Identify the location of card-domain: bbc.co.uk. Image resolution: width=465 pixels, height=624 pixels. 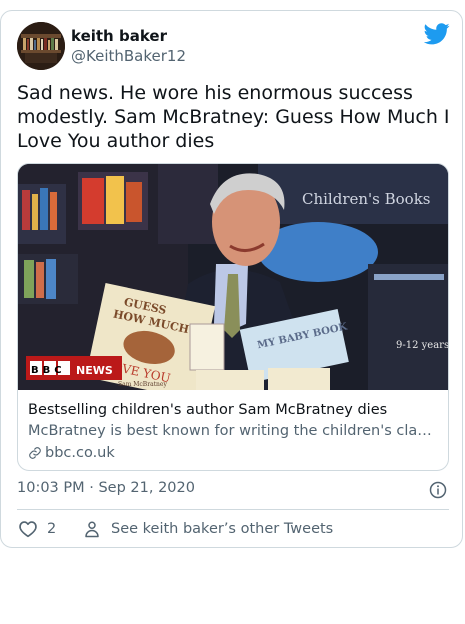
(71, 453).